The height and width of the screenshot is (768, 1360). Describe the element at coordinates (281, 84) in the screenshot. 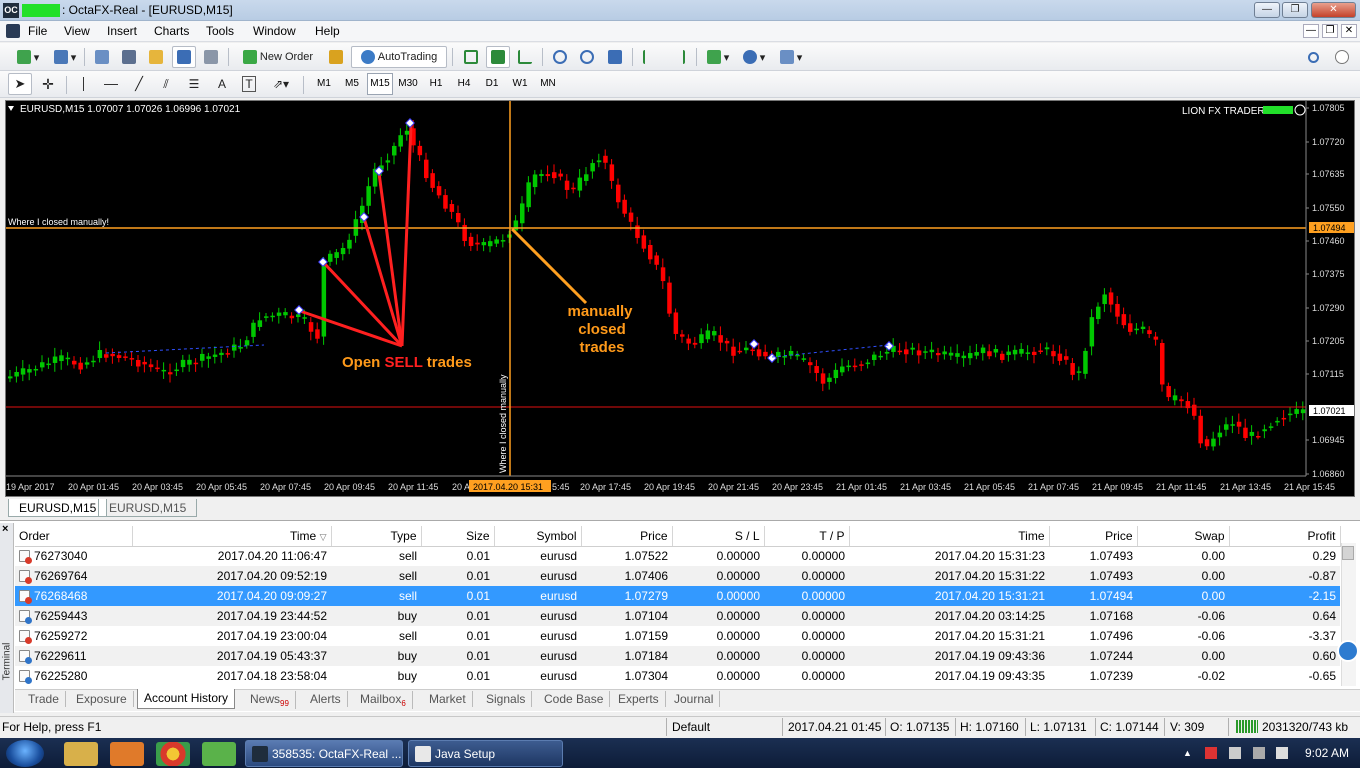

I see `arrows-button: ⇗▾` at that location.